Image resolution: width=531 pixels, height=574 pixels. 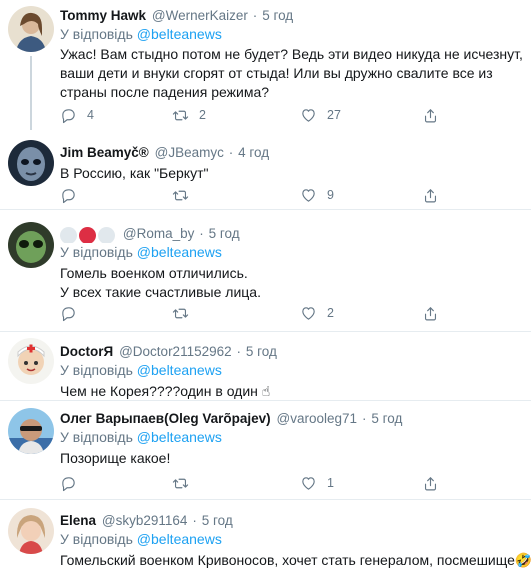 What do you see at coordinates (330, 195) in the screenshot?
I see `like-count: 9` at bounding box center [330, 195].